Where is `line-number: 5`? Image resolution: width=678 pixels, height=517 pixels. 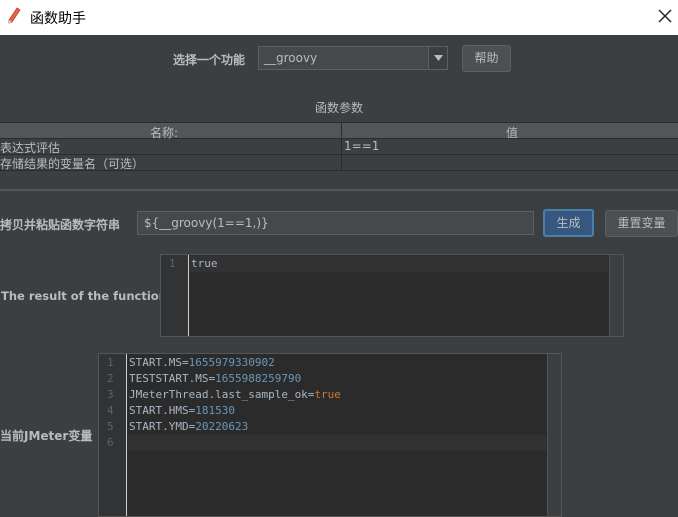
line-number: 5 is located at coordinates (110, 426).